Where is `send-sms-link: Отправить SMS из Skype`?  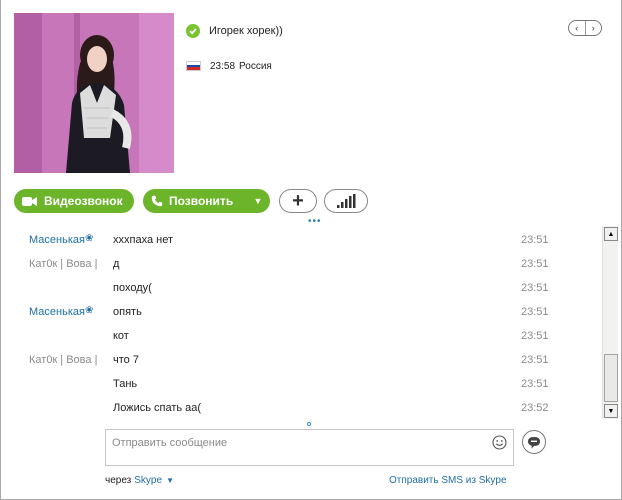 send-sms-link: Отправить SMS из Skype is located at coordinates (448, 480).